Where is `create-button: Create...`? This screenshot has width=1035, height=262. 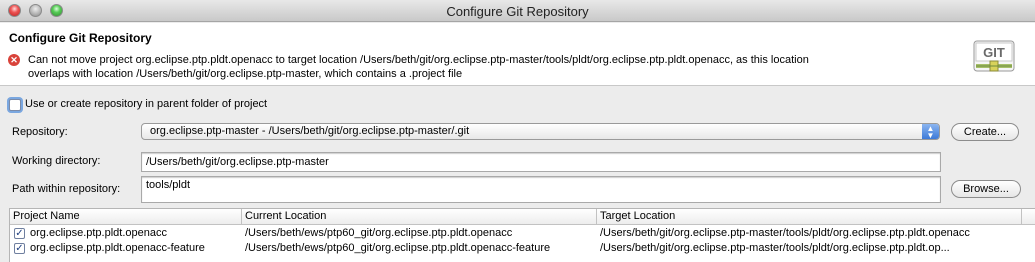 create-button: Create... is located at coordinates (985, 132).